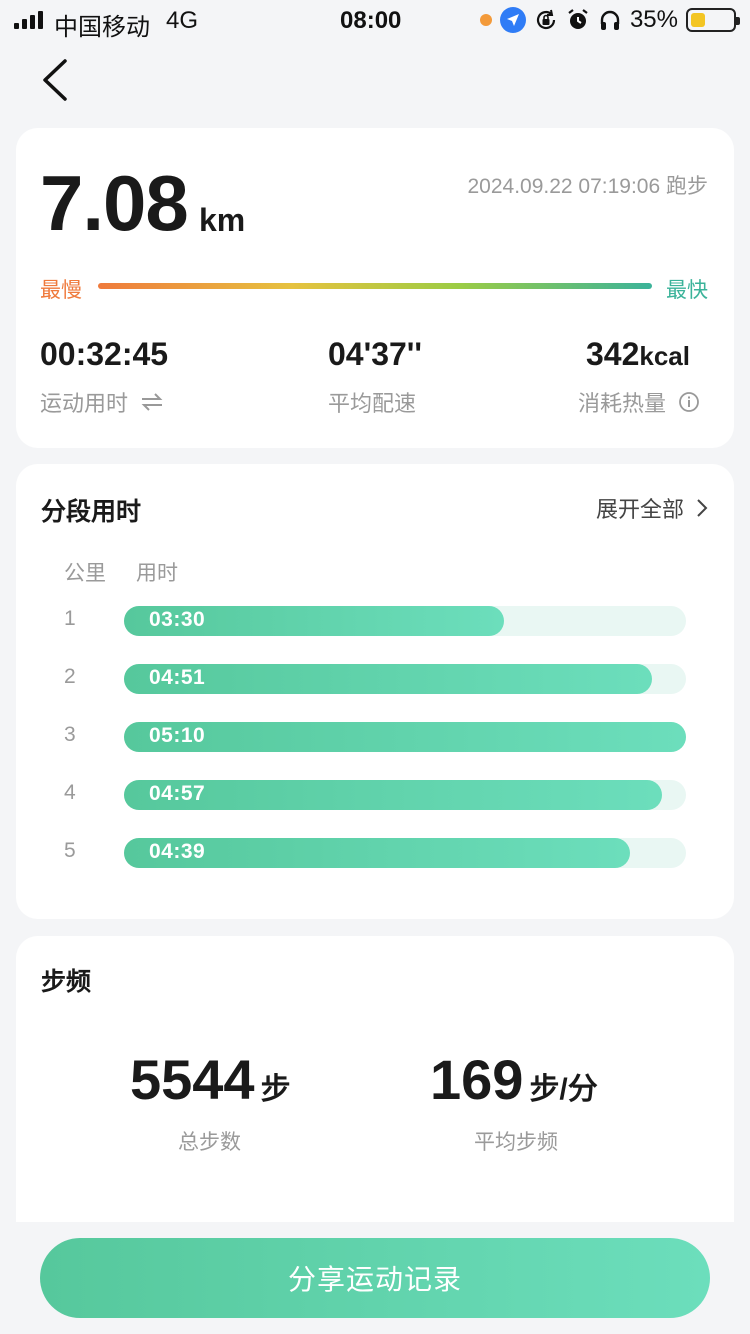  What do you see at coordinates (192, 1079) in the screenshot?
I see `total-steps-number: 5544` at bounding box center [192, 1079].